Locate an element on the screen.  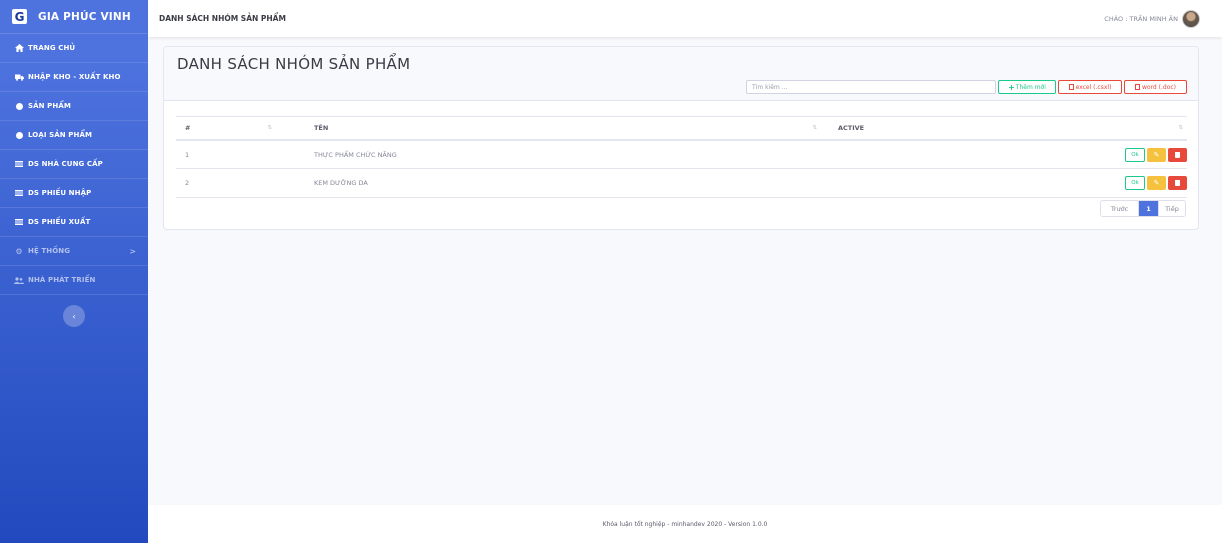
brand-logo-icon: G is located at coordinates (19, 16).